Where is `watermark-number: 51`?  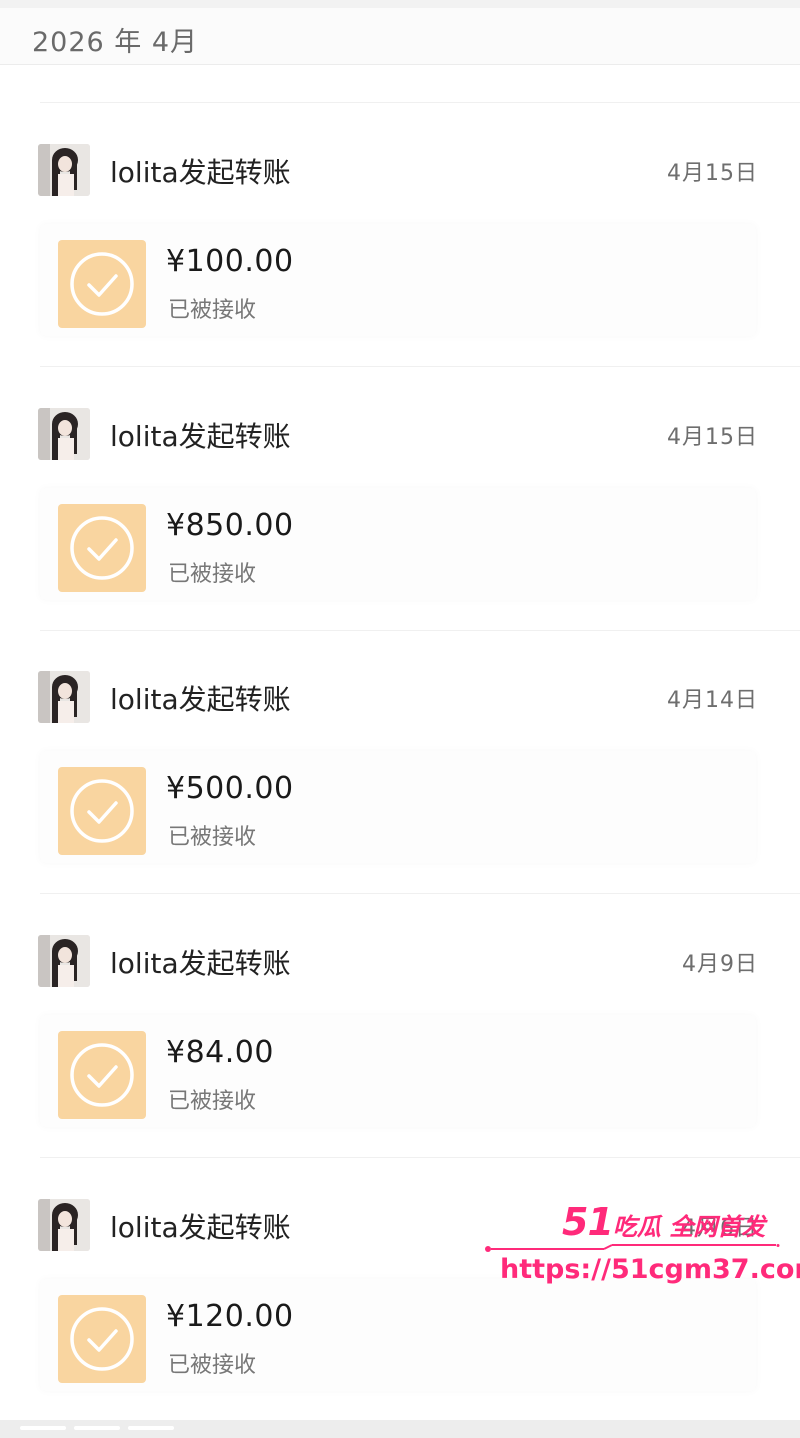 watermark-number: 51 is located at coordinates (588, 1222).